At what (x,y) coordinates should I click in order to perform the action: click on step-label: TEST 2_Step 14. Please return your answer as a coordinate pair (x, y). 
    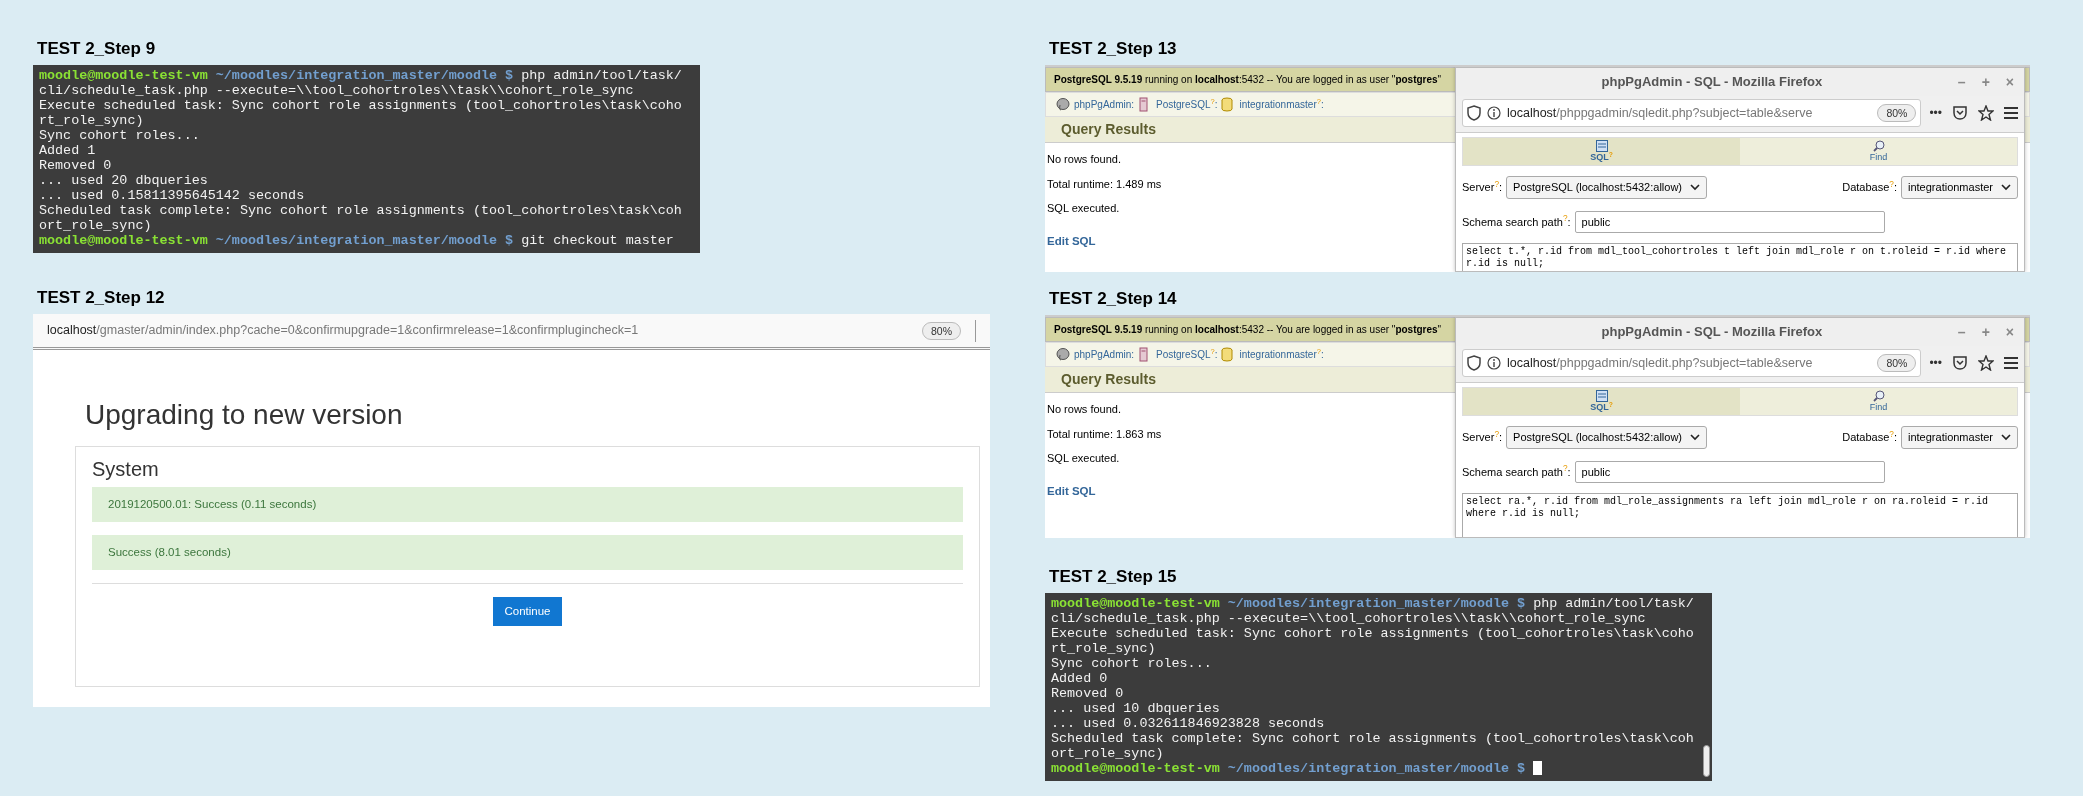
    Looking at the image, I should click on (1113, 299).